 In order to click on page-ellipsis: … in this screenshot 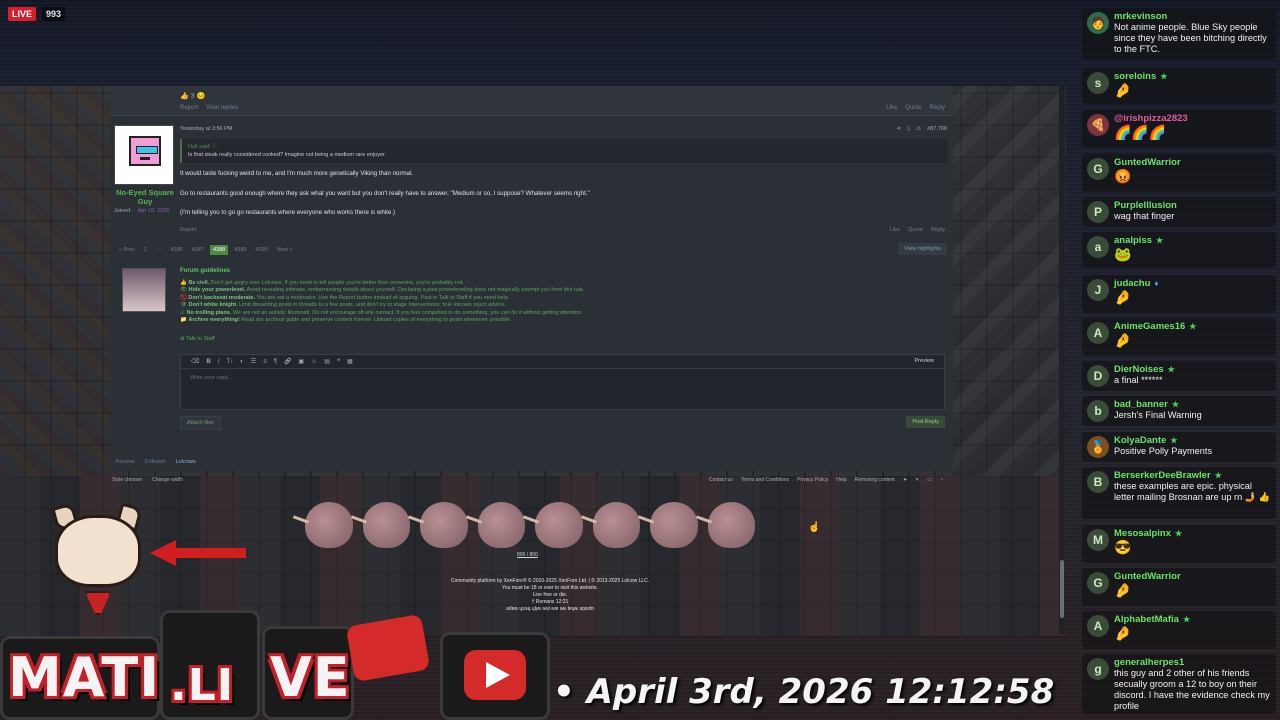, I will do `click(159, 250)`.